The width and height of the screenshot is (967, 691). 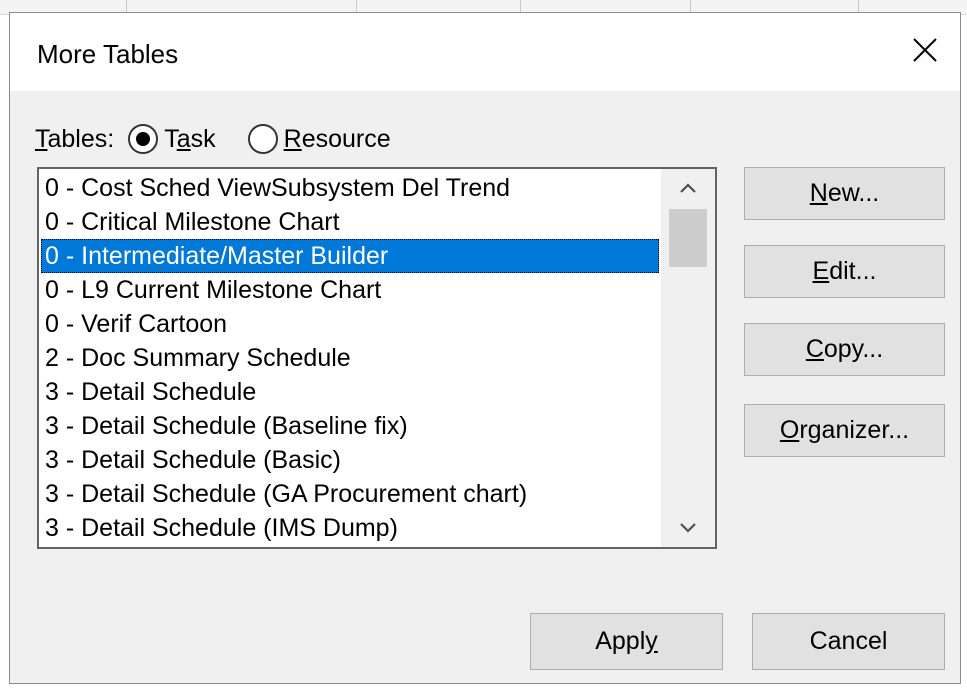 I want to click on radio-resource-label: Resource, so click(x=337, y=138).